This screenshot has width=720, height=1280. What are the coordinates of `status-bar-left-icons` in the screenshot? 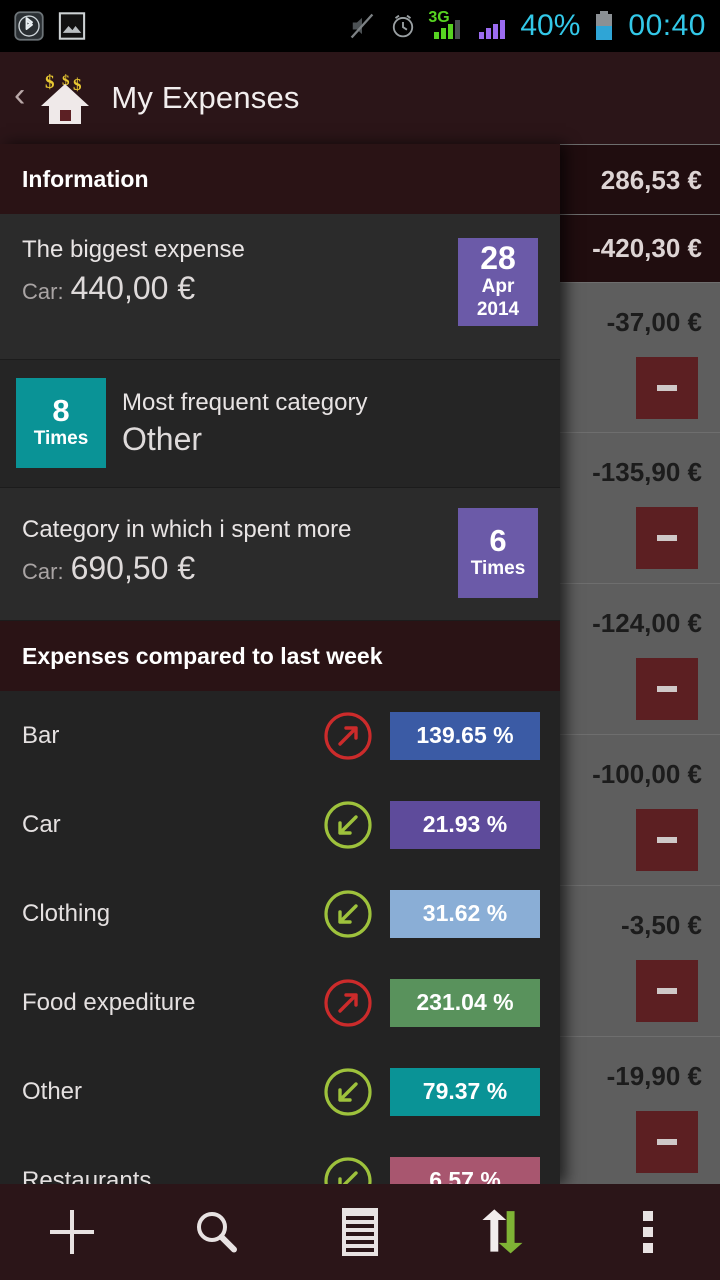 It's located at (50, 26).